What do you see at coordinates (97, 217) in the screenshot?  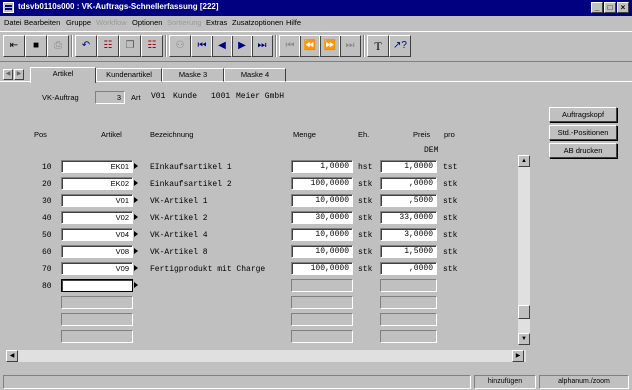 I see `artikel-field: V02` at bounding box center [97, 217].